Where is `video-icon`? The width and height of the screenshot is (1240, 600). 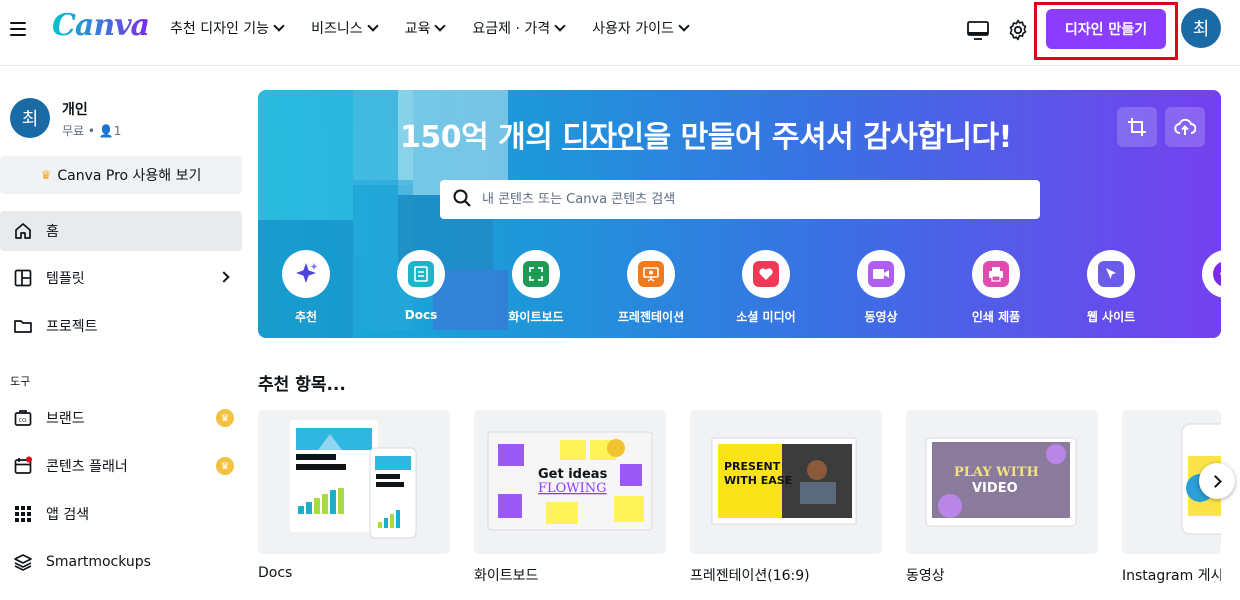
video-icon is located at coordinates (881, 274).